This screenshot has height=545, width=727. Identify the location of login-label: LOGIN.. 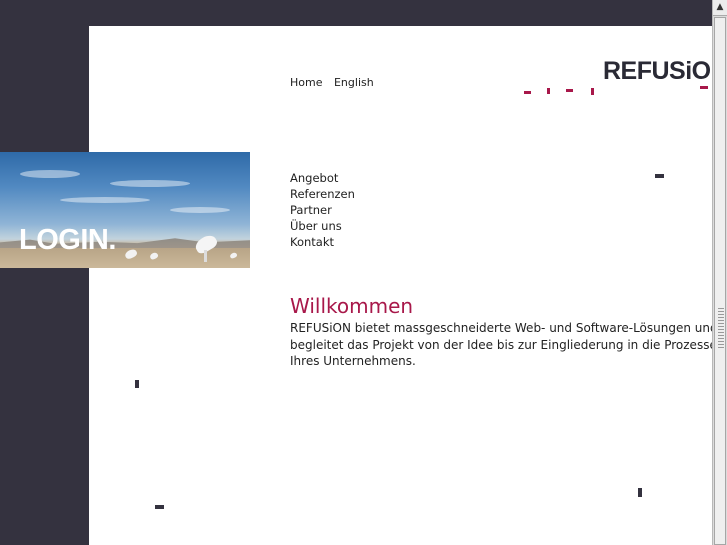
(67, 240).